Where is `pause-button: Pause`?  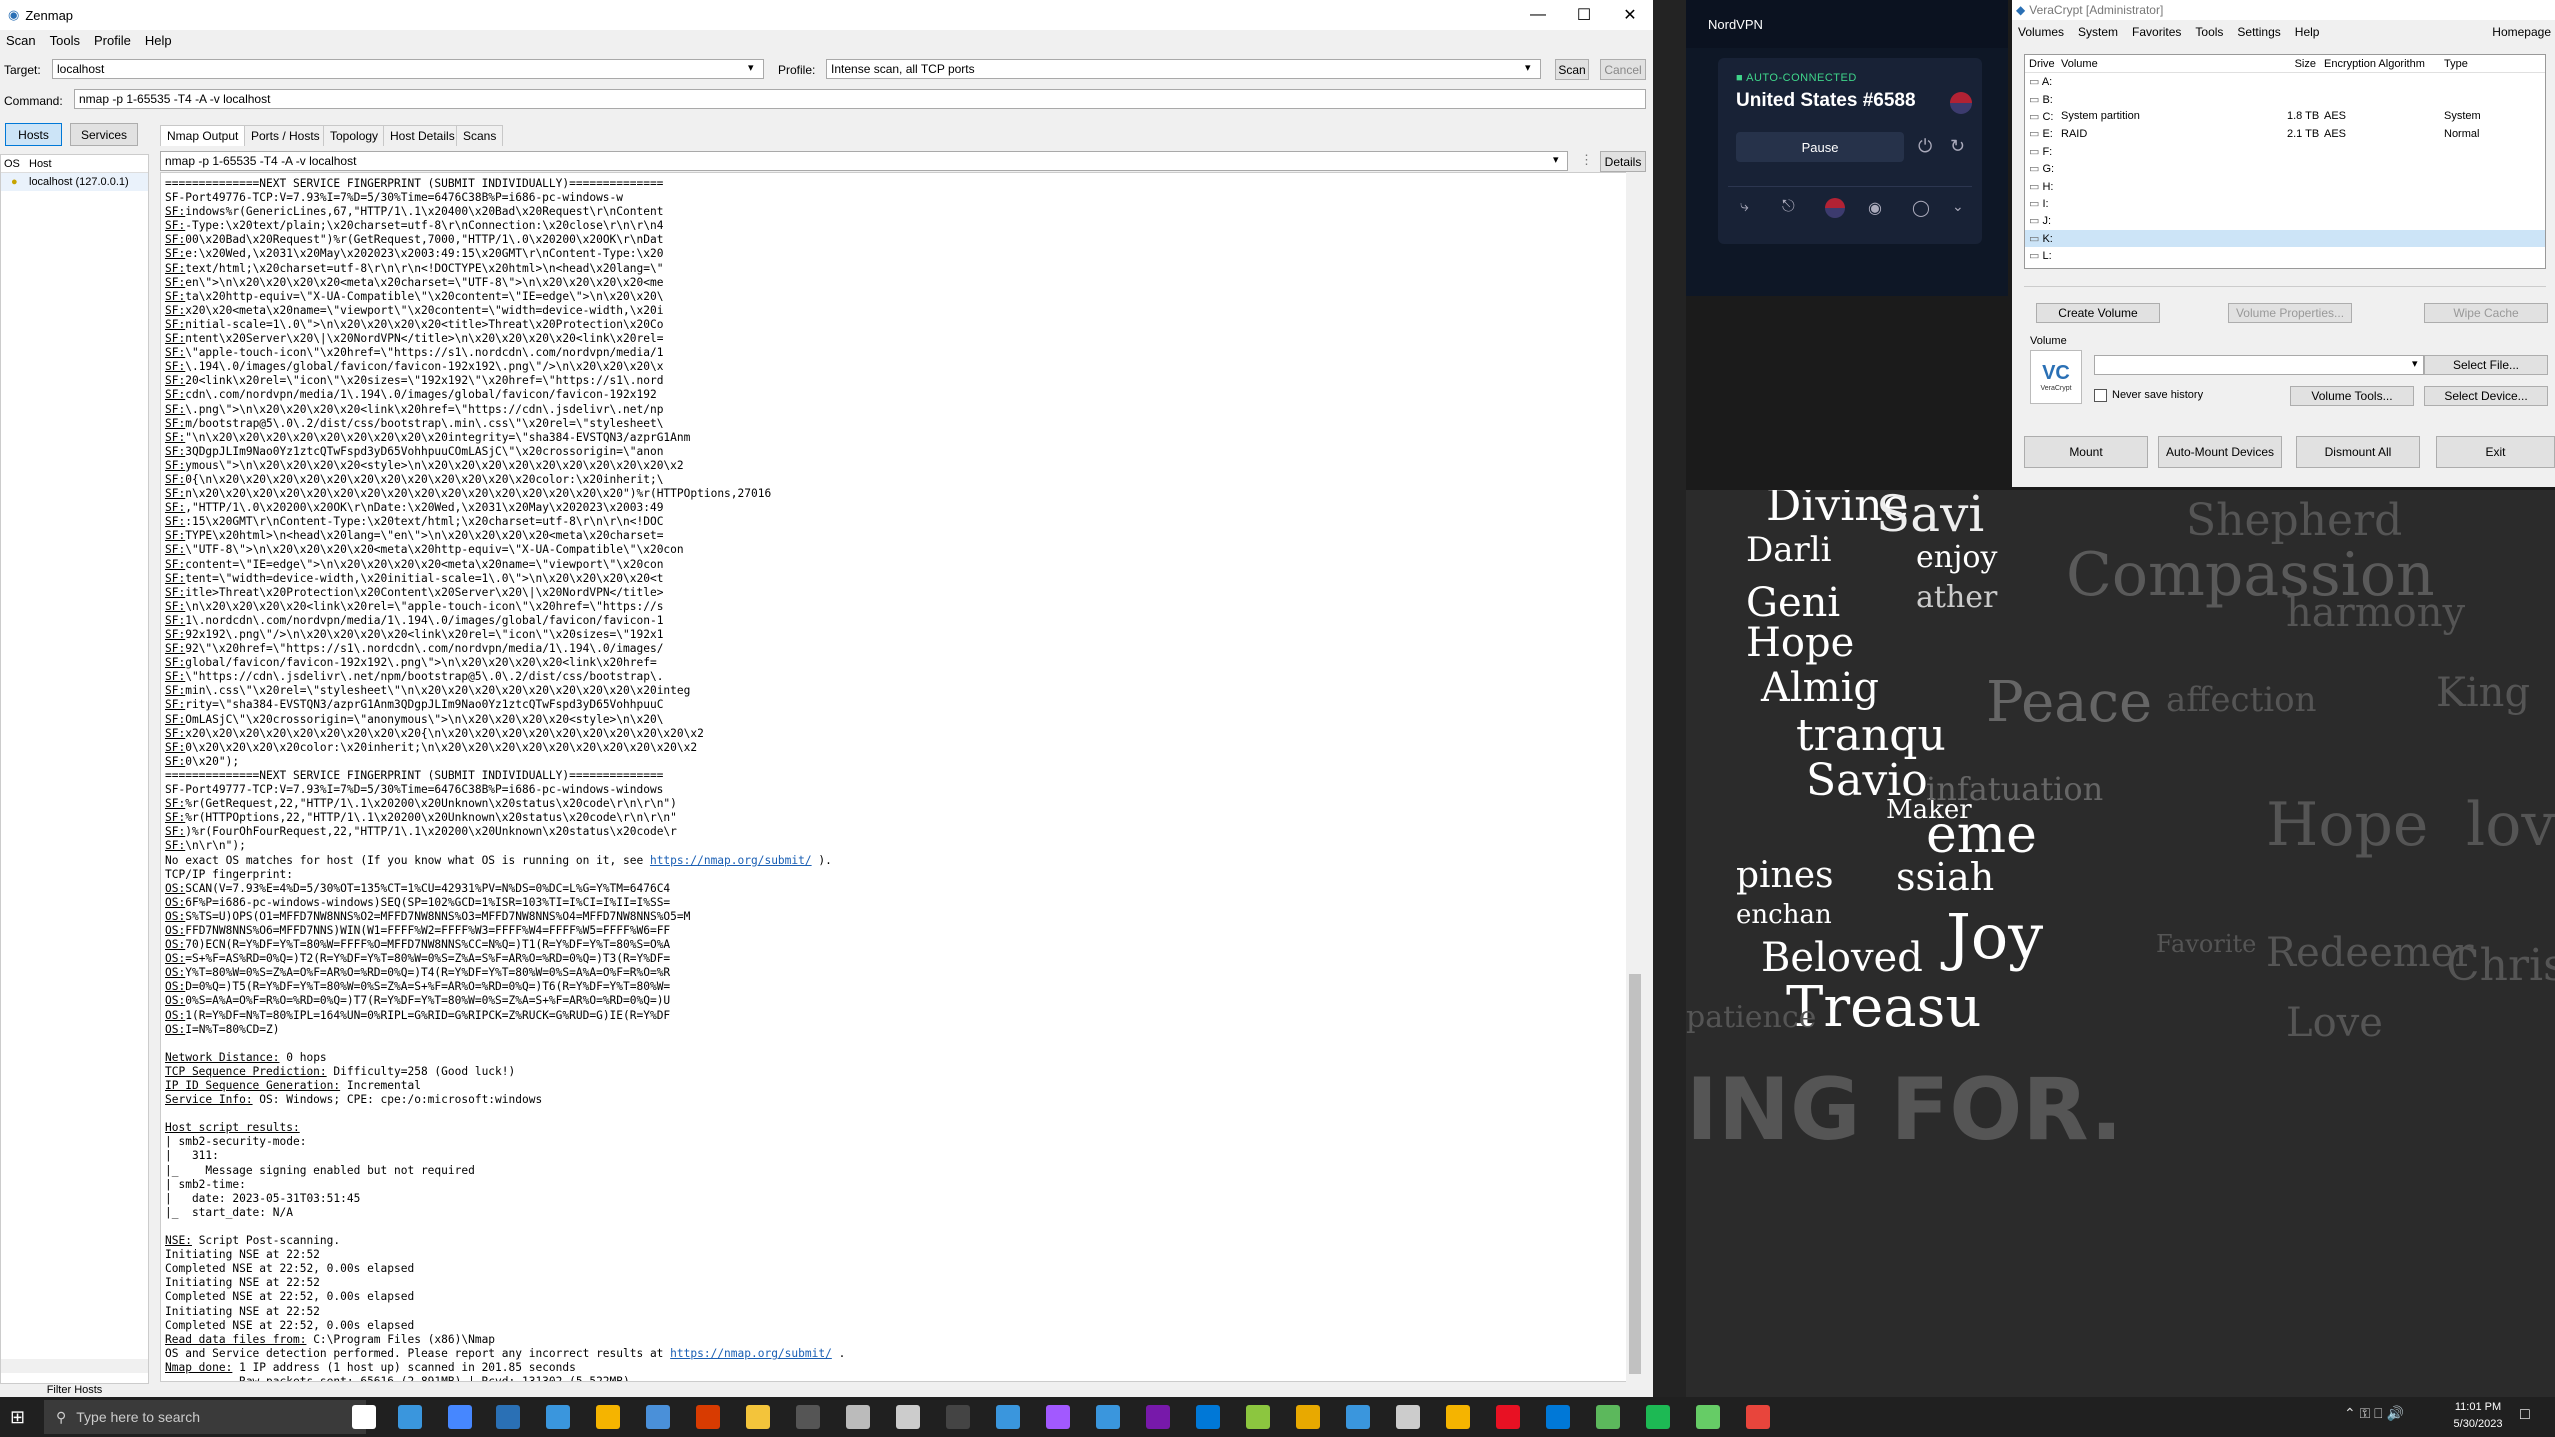
pause-button: Pause is located at coordinates (1820, 147).